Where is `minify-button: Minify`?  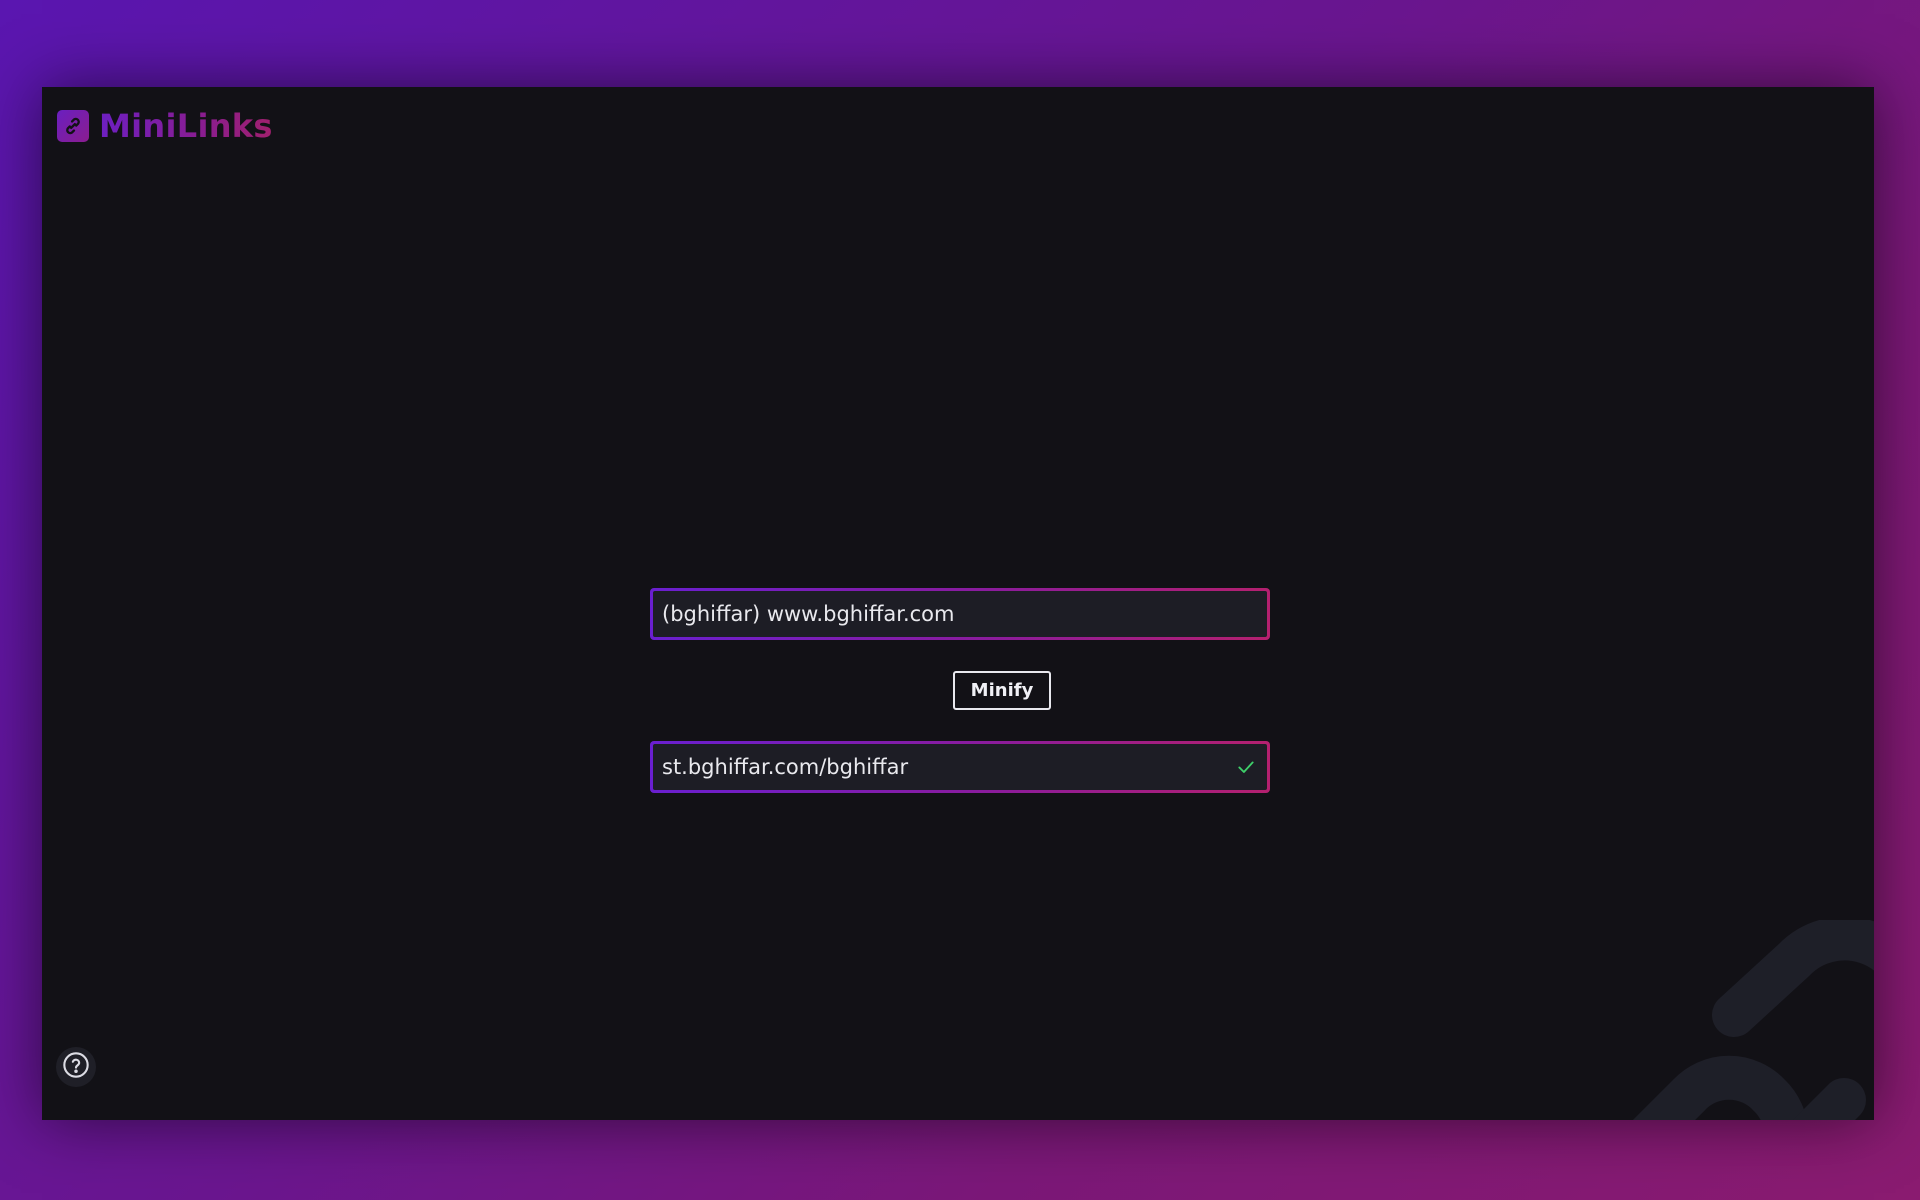 minify-button: Minify is located at coordinates (1002, 690).